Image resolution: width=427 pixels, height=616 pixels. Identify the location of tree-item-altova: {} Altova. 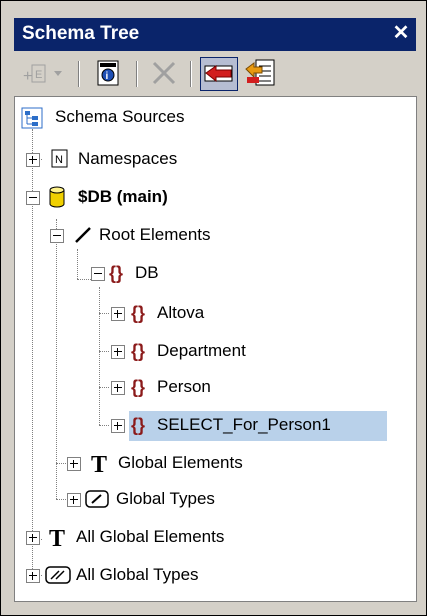
(165, 315).